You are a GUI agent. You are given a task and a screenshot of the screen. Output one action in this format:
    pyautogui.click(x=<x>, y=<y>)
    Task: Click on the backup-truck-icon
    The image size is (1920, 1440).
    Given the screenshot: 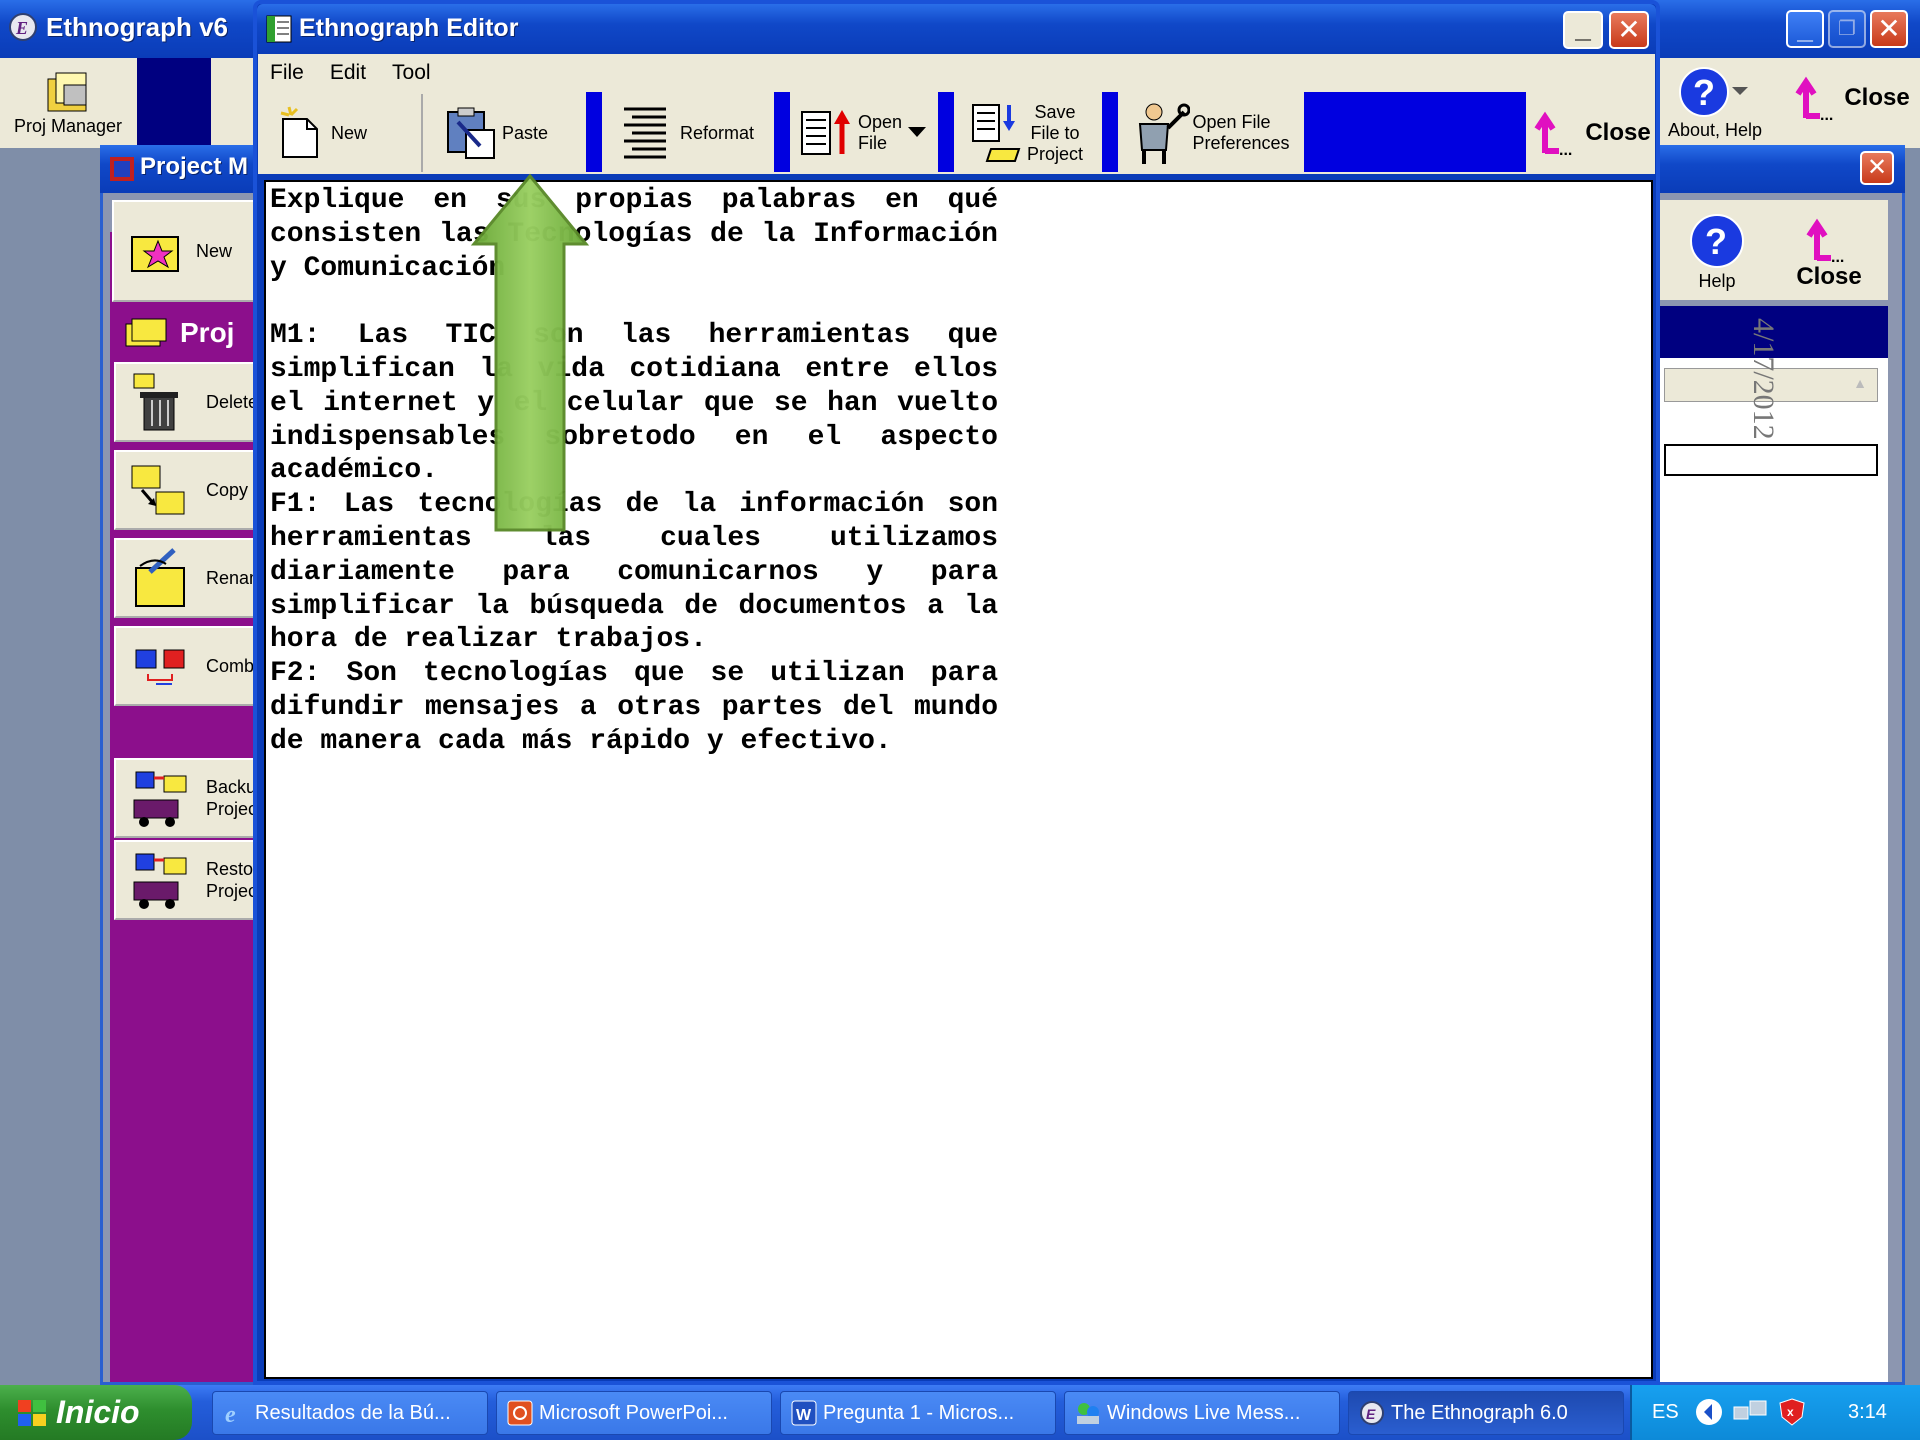 What is the action you would take?
    pyautogui.click(x=162, y=798)
    